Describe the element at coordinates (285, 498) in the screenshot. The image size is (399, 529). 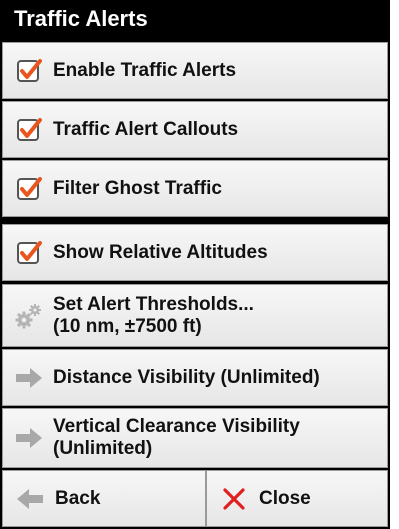
I see `close-button-label: Close` at that location.